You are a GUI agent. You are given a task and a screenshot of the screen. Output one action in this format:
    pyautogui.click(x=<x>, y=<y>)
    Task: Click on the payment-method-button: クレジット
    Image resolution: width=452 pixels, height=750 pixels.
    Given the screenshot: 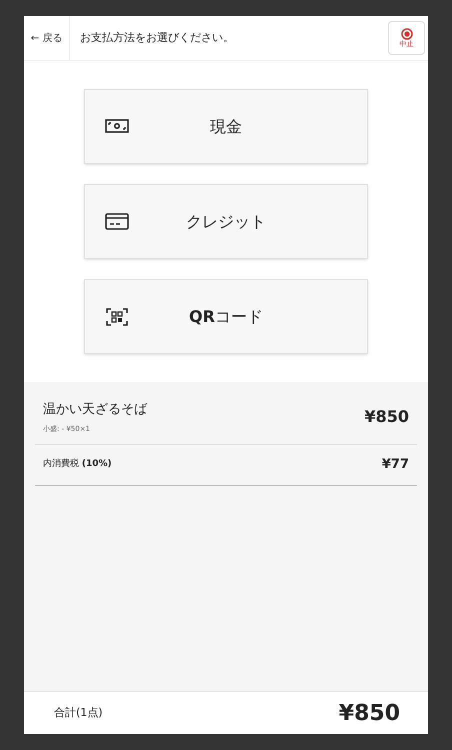 What is the action you would take?
    pyautogui.click(x=226, y=221)
    